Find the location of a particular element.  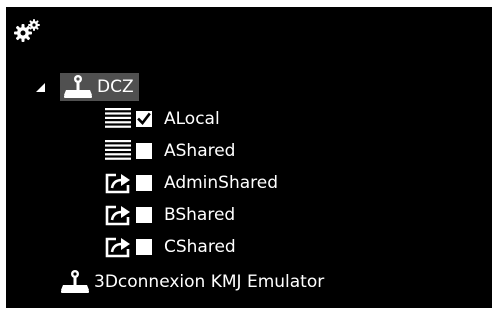

device-node-dcz: DCZ is located at coordinates (99, 87).